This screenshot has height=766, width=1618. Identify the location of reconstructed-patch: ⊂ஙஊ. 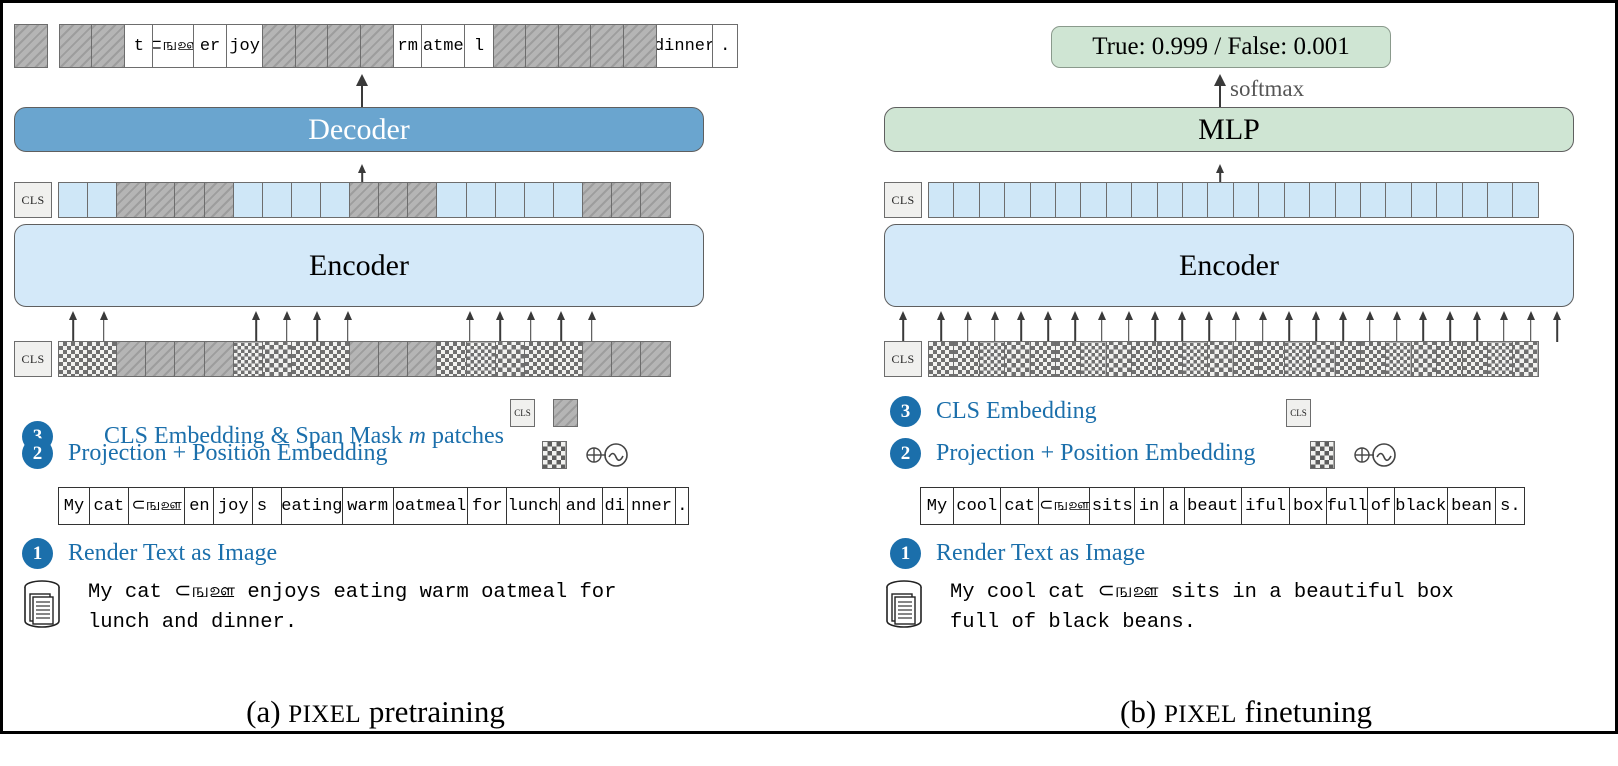
(173, 46).